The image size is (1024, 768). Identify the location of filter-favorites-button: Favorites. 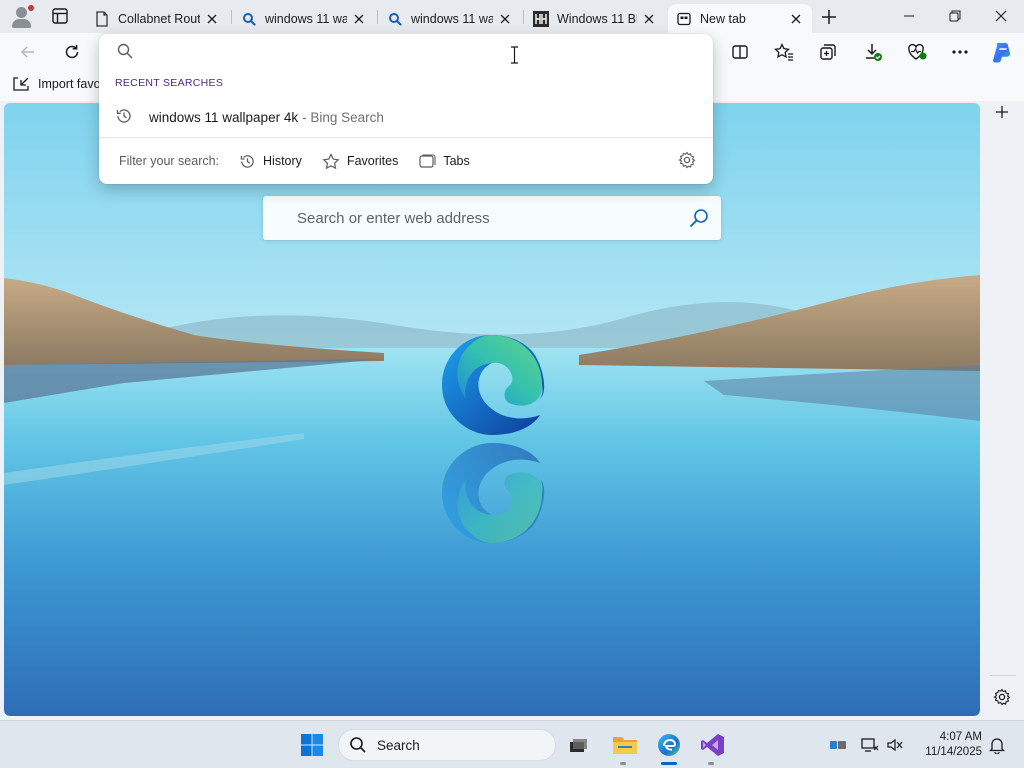
(360, 161).